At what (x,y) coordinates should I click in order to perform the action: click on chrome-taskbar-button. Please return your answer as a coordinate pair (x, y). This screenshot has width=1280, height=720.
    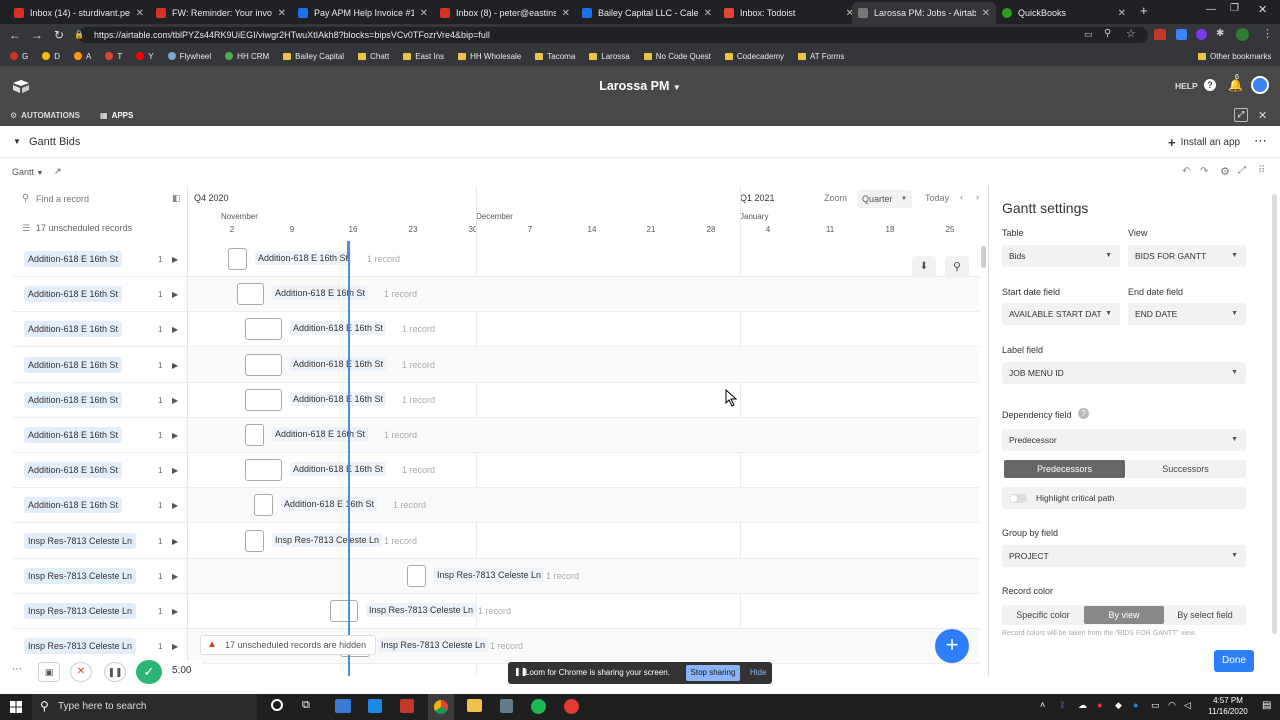
    Looking at the image, I should click on (441, 707).